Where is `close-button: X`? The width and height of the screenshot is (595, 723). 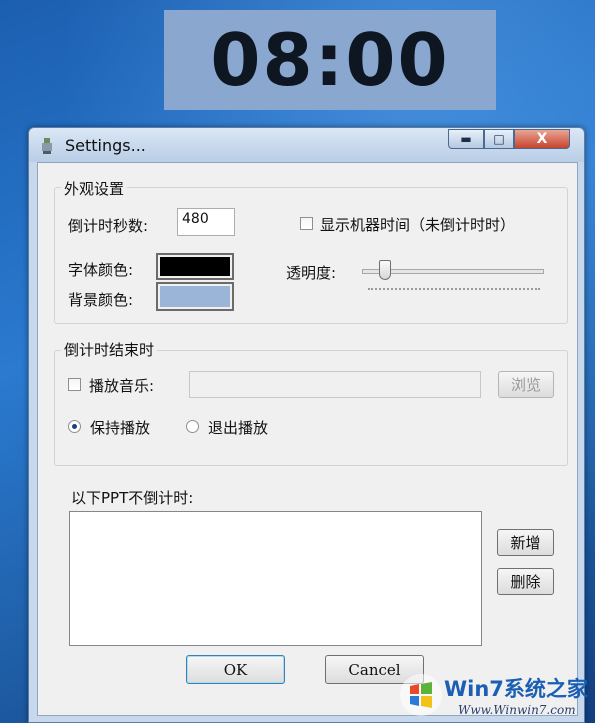
close-button: X is located at coordinates (542, 139).